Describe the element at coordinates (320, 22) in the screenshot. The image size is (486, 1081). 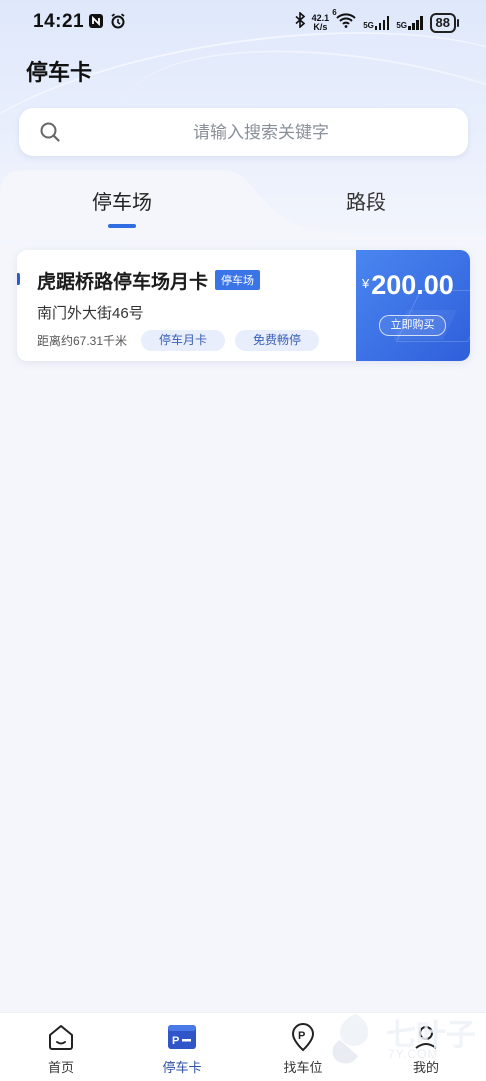
I see `network-speed: 42.1 K/s` at that location.